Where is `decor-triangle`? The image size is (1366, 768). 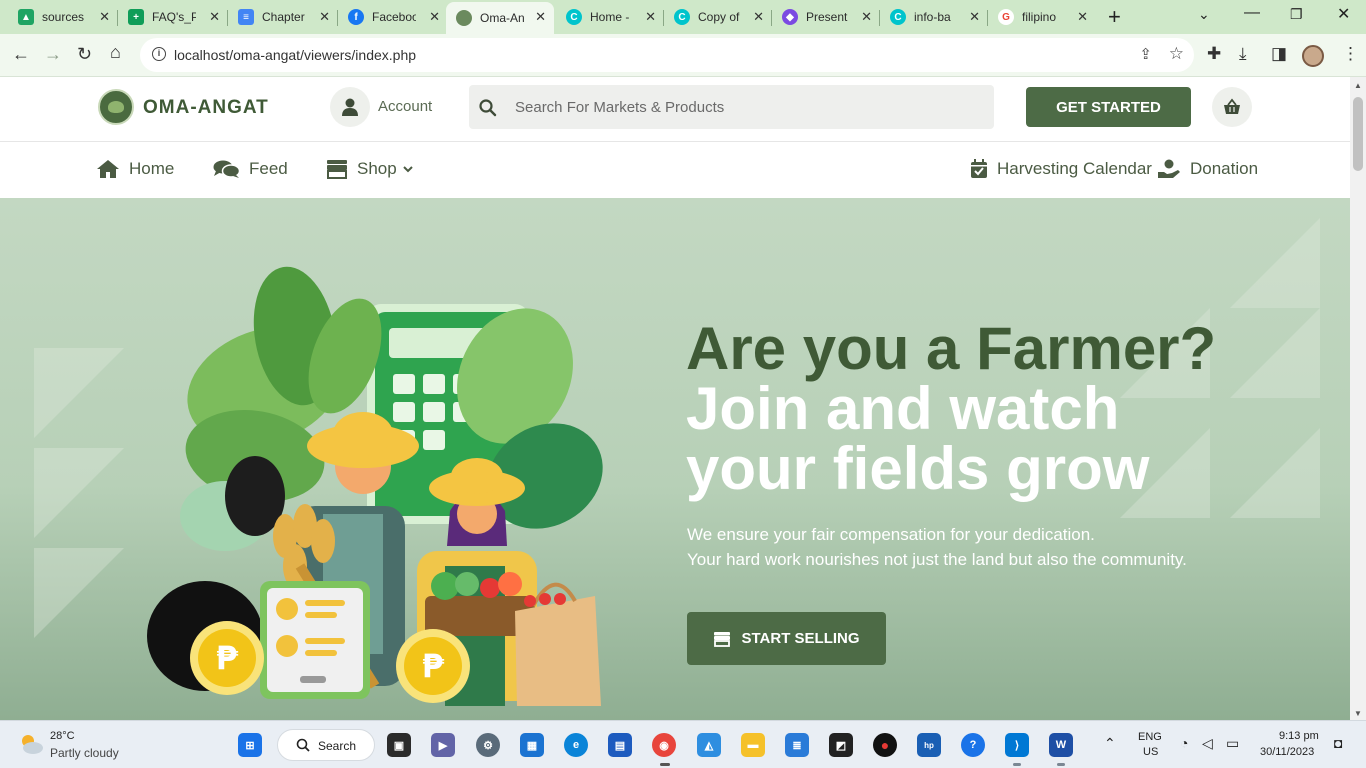 decor-triangle is located at coordinates (1275, 353).